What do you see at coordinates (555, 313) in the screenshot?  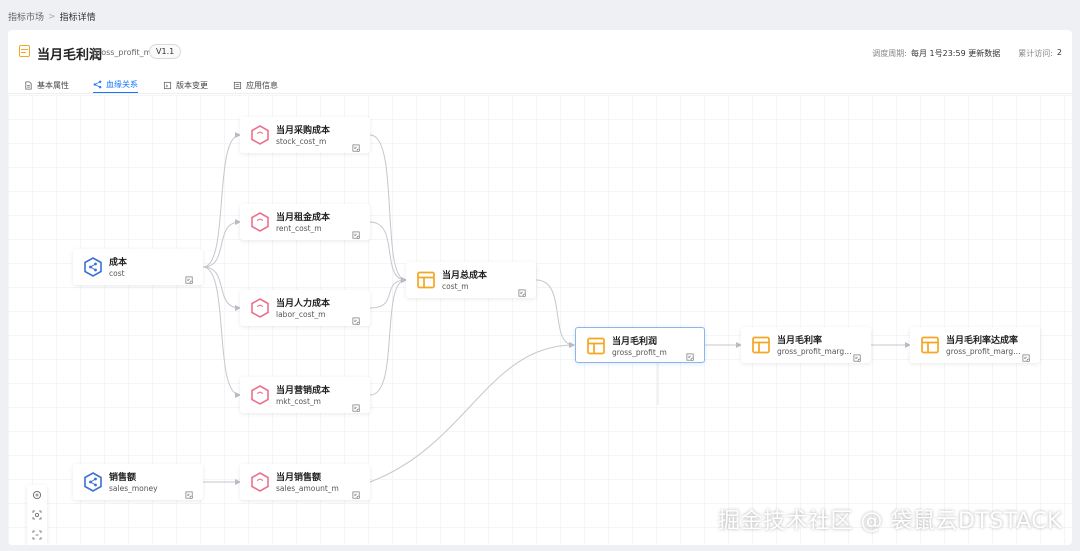 I see `edge-total-gp` at bounding box center [555, 313].